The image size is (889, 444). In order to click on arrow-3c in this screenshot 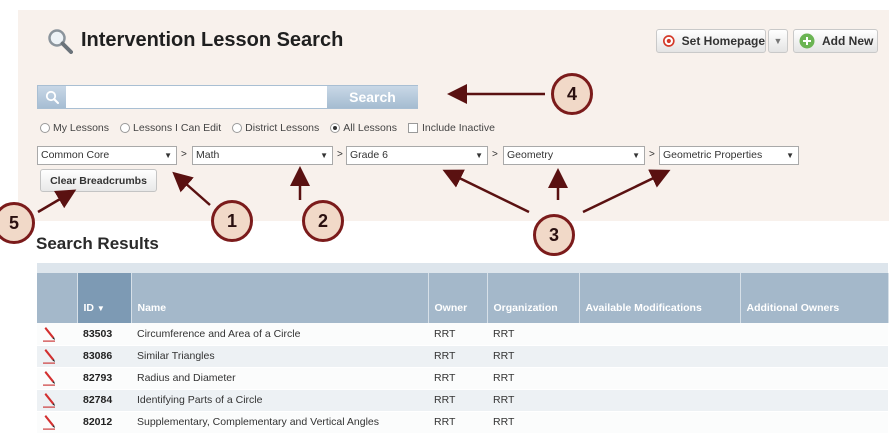, I will do `click(626, 191)`.